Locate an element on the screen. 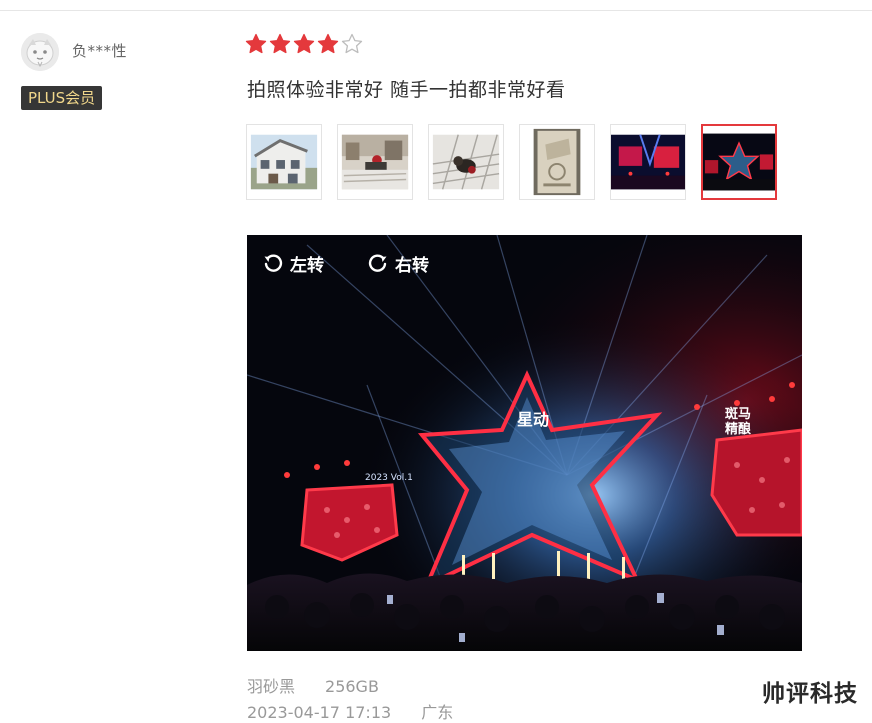 This screenshot has width=872, height=723. cat-photo-icon is located at coordinates (466, 162).